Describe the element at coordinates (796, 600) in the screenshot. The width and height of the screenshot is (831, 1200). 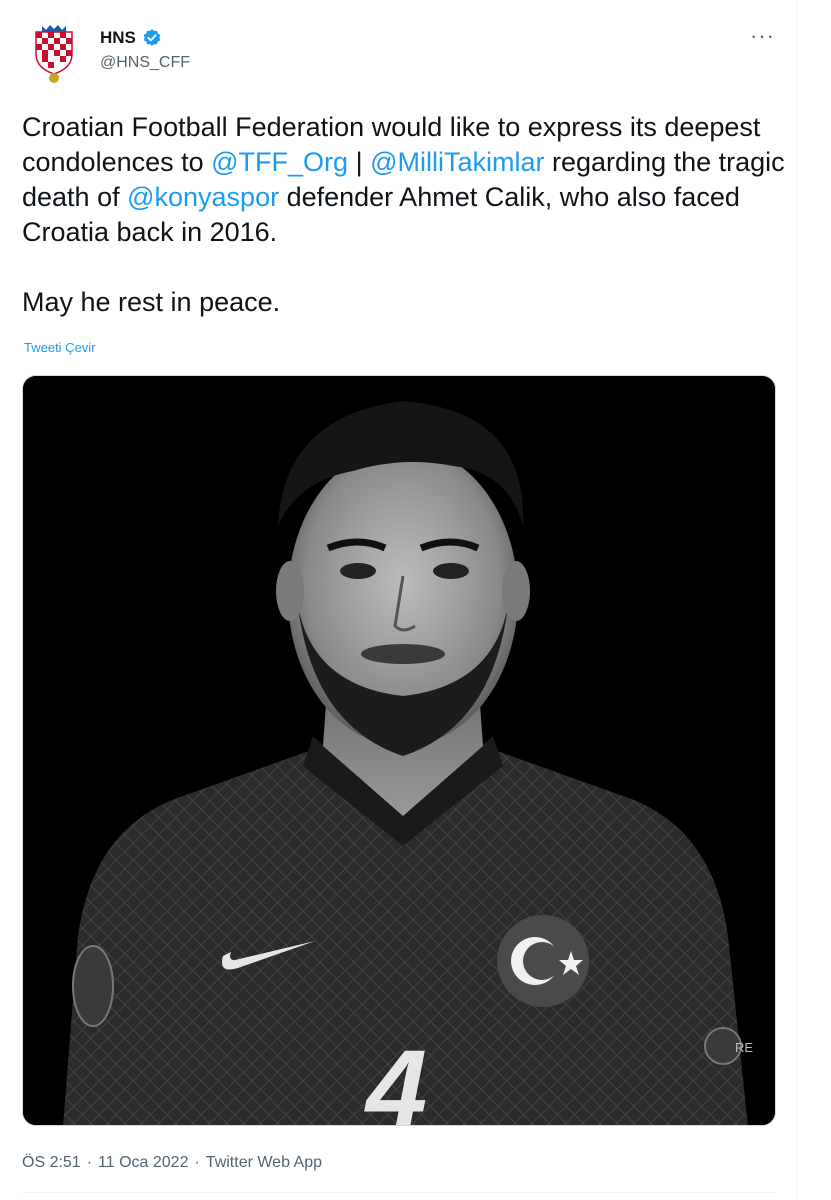
I see `column-divider` at that location.